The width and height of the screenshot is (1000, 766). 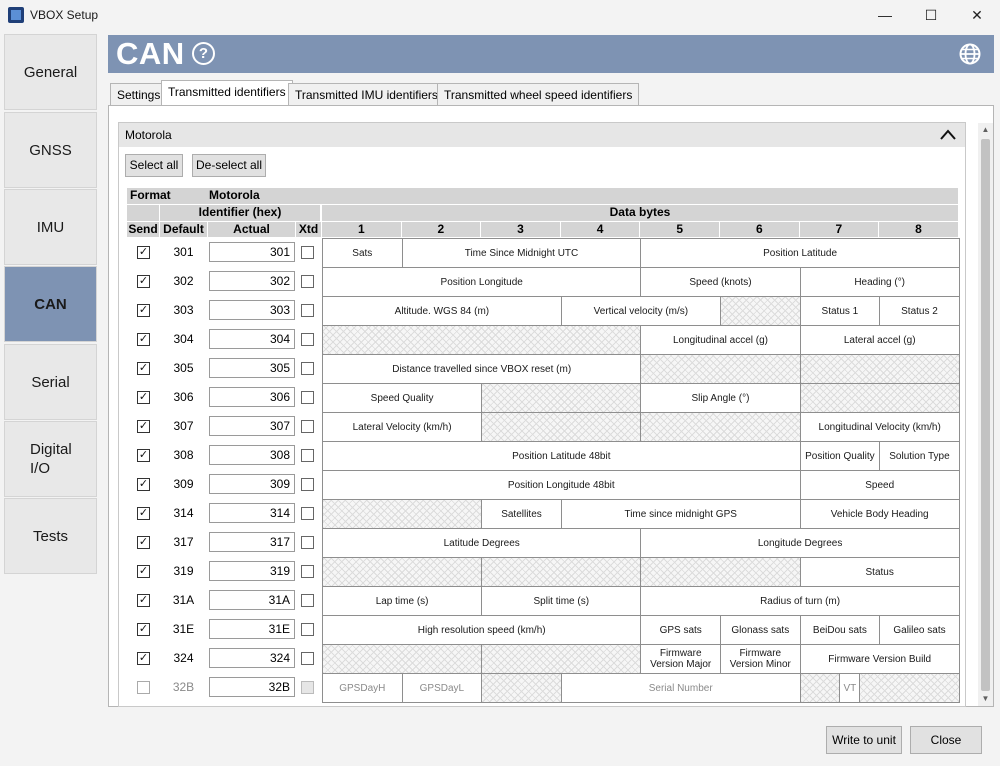 I want to click on sidebar-item-tests: Tests, so click(x=50, y=536).